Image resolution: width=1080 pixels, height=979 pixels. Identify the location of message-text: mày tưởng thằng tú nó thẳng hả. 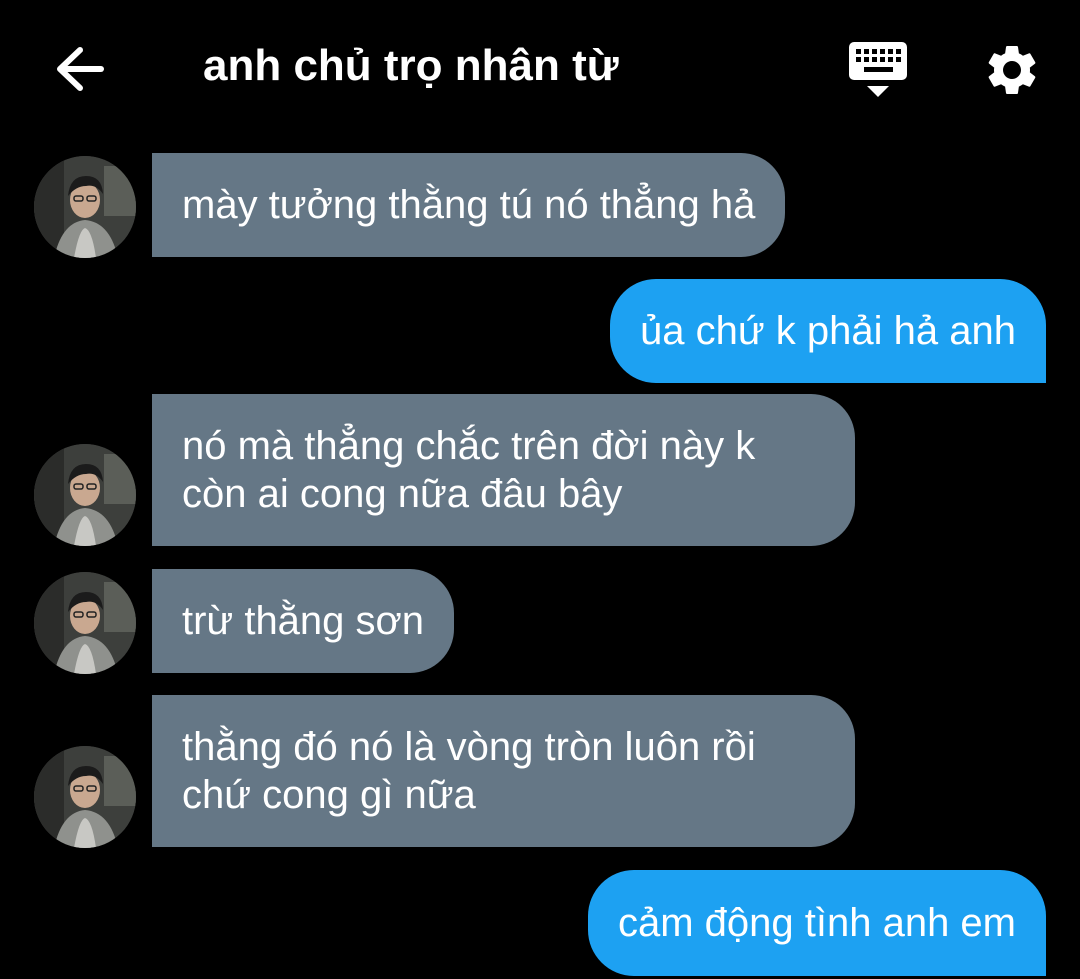
(469, 205).